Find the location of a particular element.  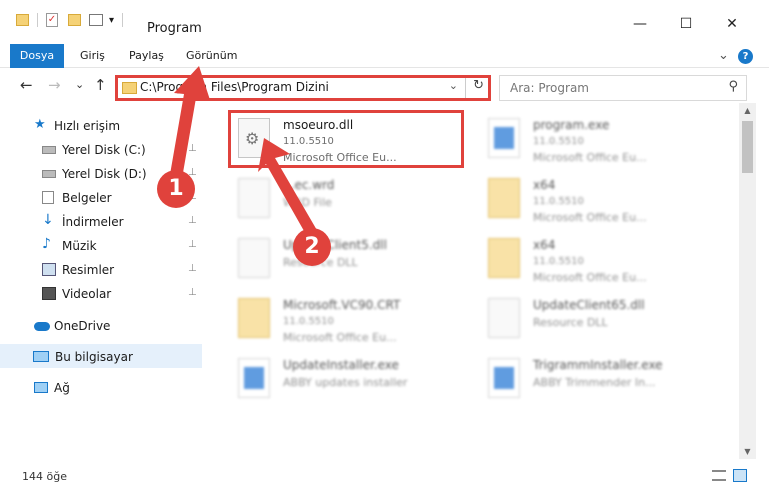

status-bar: 144 öğe is located at coordinates (384, 475).